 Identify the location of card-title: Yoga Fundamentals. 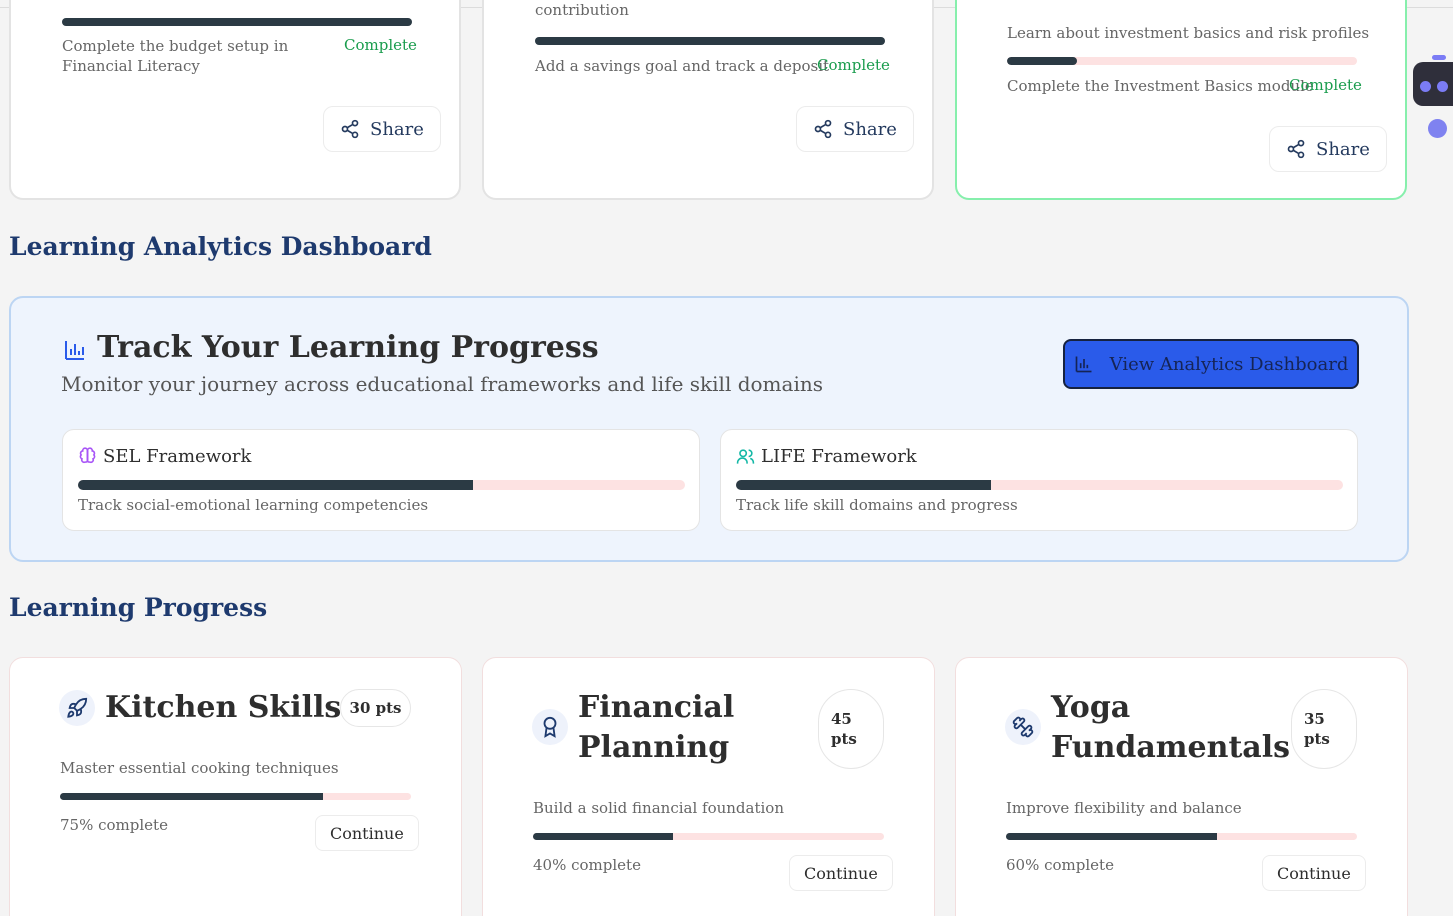
(1171, 727).